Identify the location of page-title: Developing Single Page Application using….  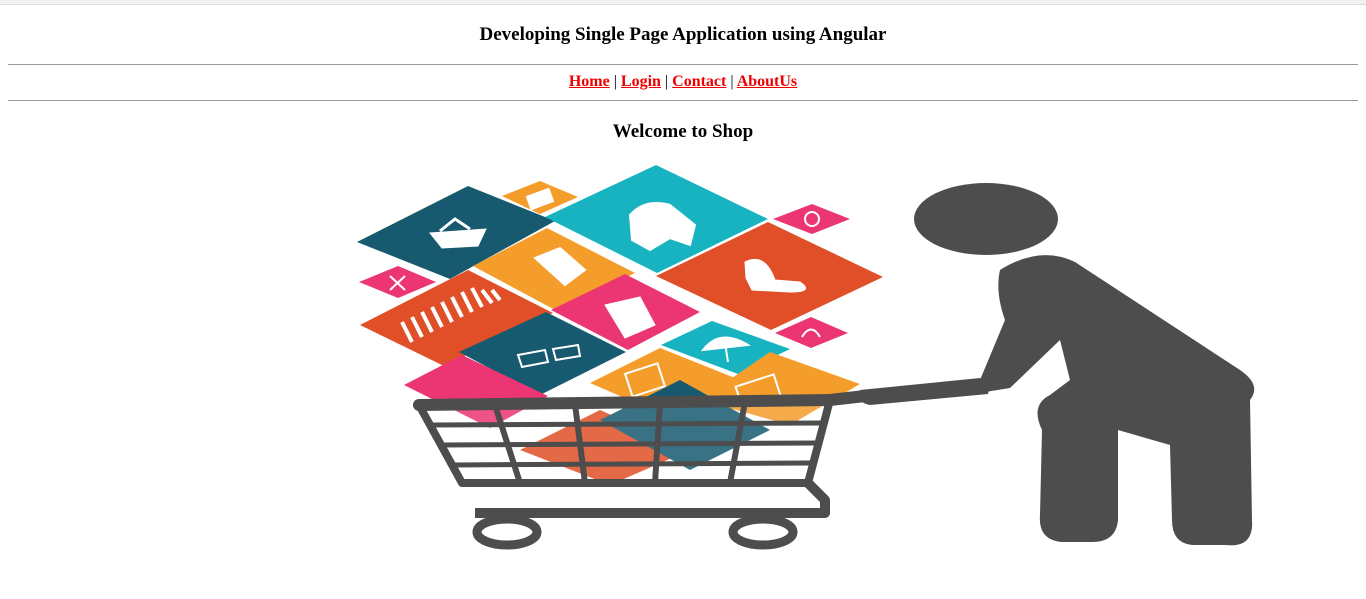
(683, 34).